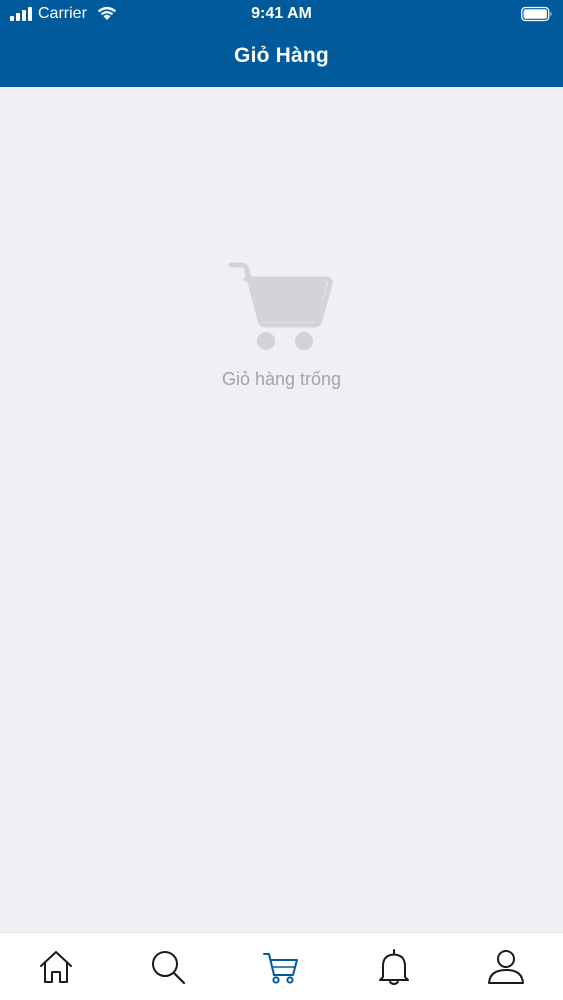 Image resolution: width=563 pixels, height=1000 pixels. I want to click on empty-cart-message: Giỏ hàng trống, so click(281, 379).